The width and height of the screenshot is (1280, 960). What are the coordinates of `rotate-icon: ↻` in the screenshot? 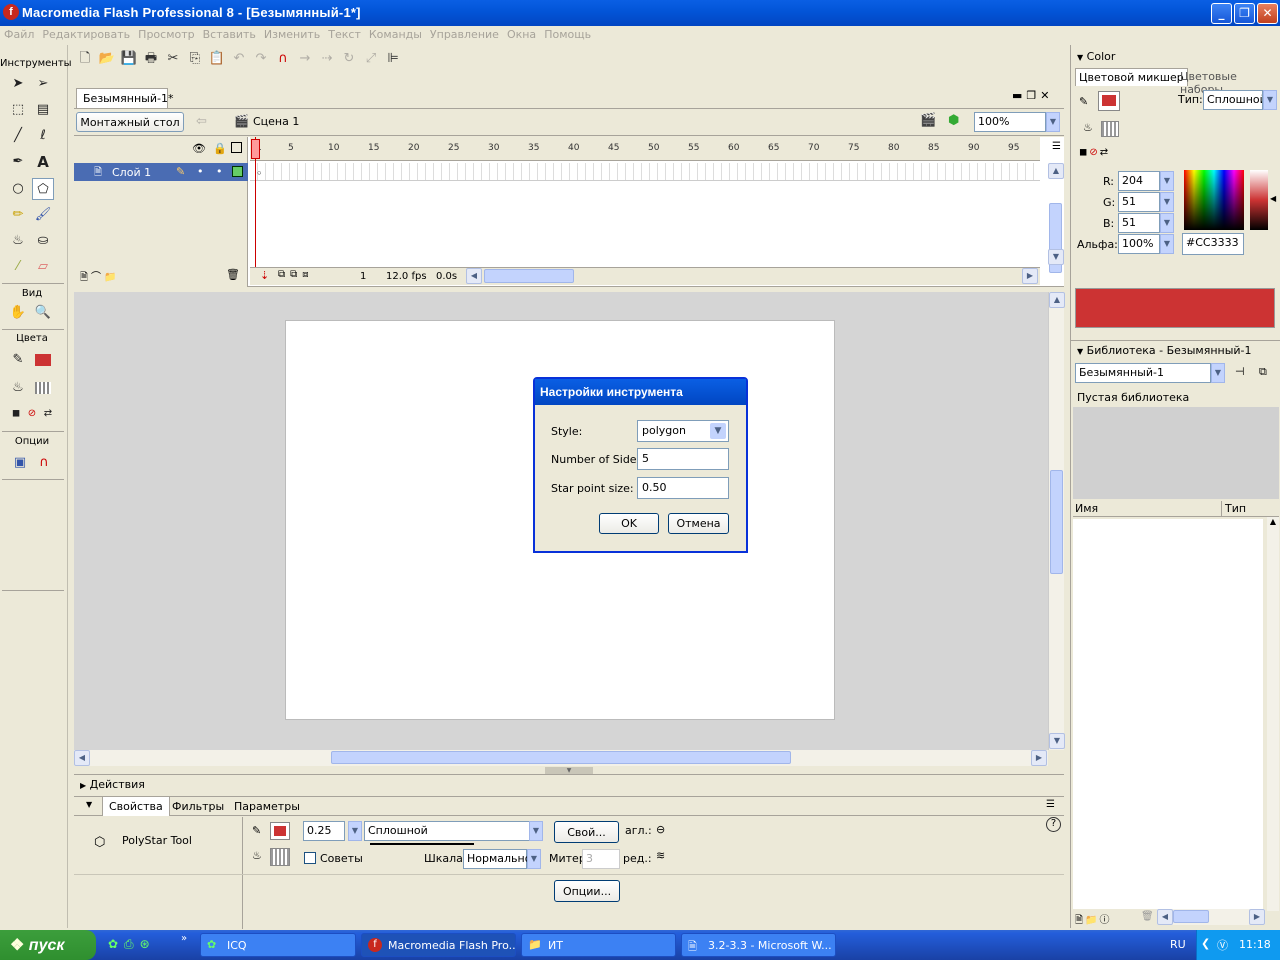 It's located at (349, 59).